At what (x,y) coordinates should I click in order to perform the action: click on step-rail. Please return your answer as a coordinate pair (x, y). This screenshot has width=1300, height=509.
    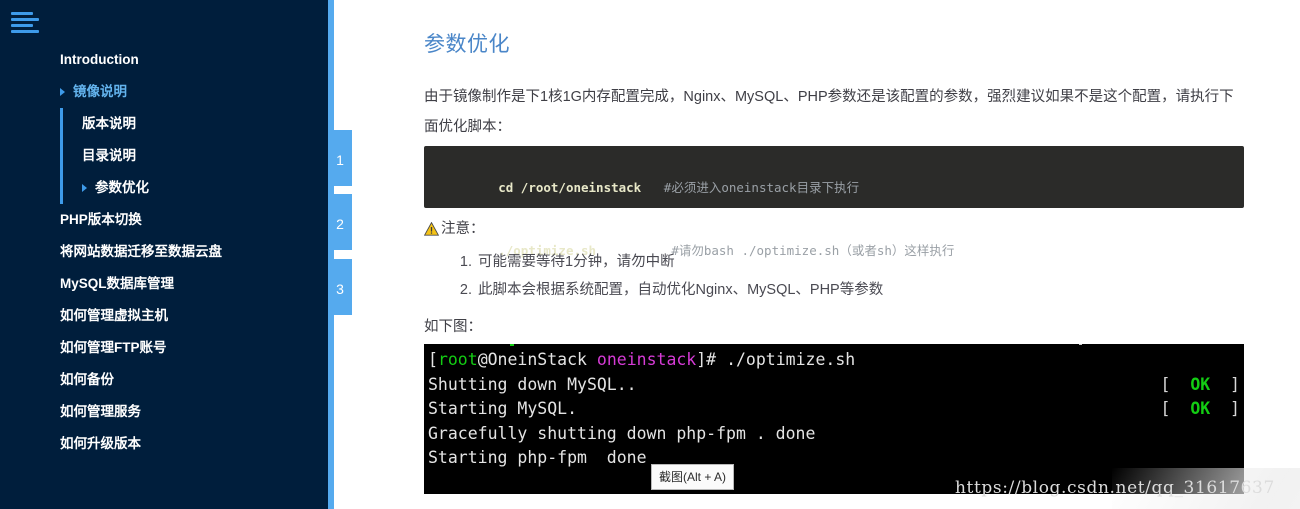
    Looking at the image, I should click on (331, 254).